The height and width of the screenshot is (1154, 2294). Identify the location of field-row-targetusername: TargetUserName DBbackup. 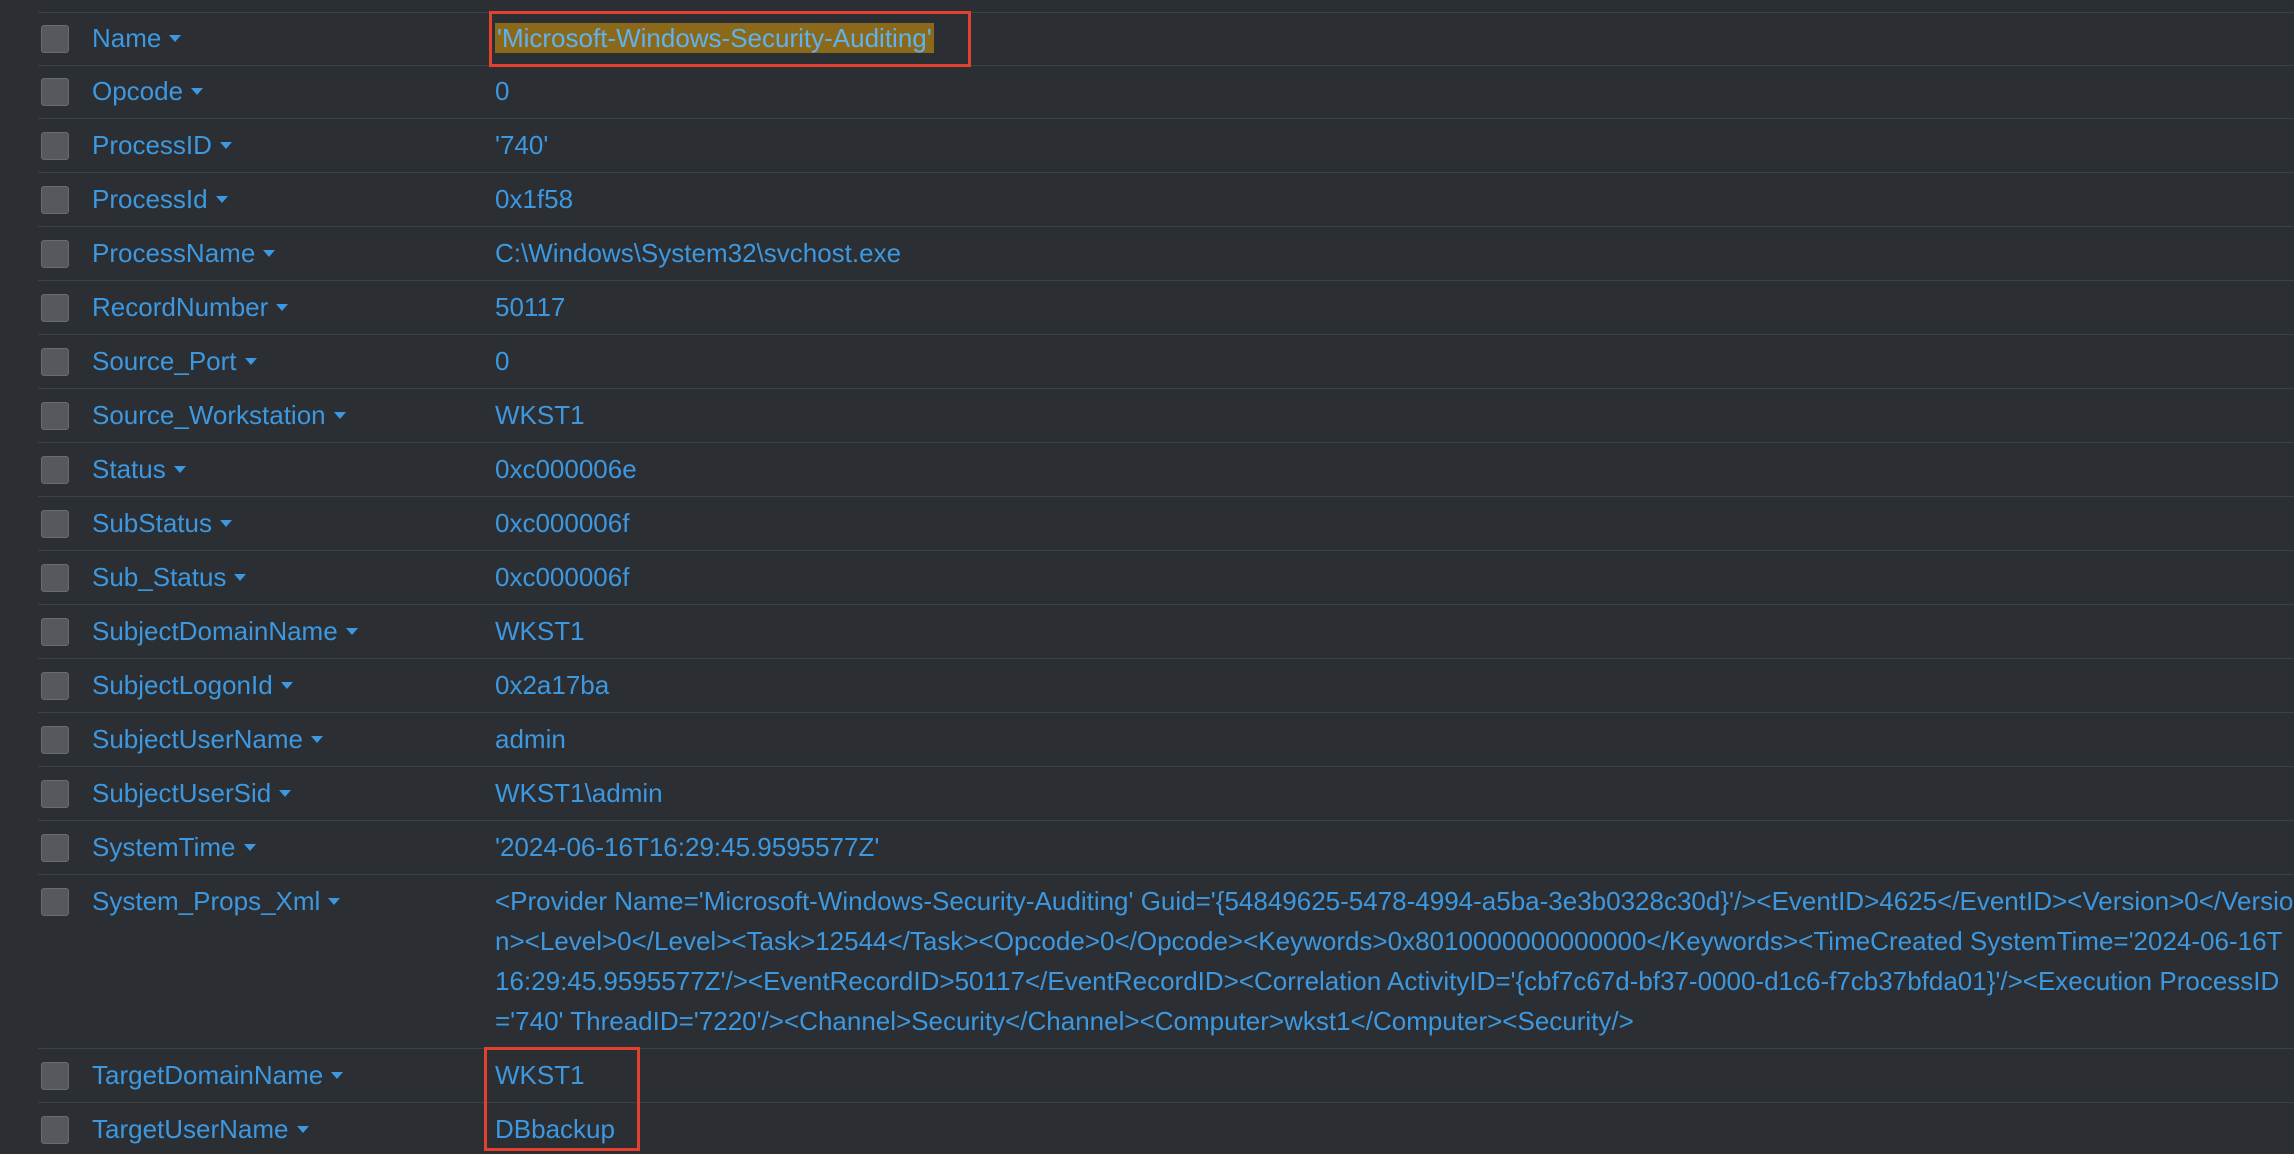
(1166, 1129).